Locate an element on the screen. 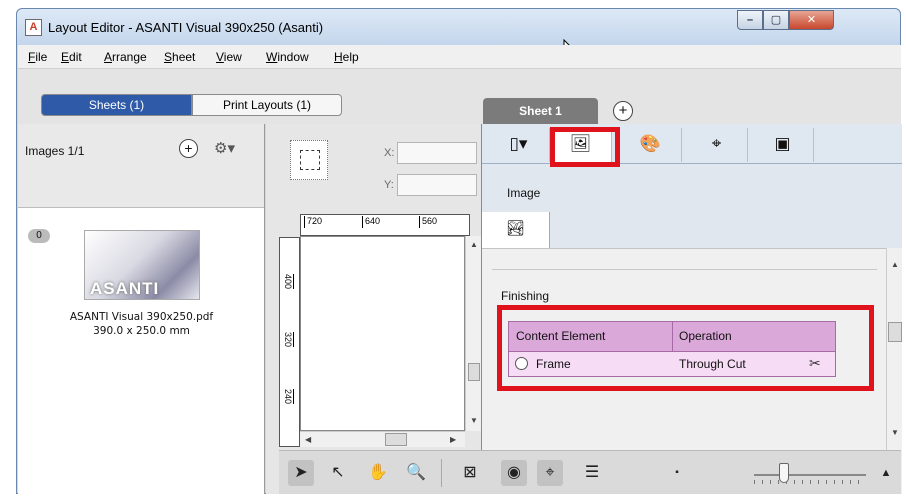  zoom-slider-thumb is located at coordinates (784, 473).